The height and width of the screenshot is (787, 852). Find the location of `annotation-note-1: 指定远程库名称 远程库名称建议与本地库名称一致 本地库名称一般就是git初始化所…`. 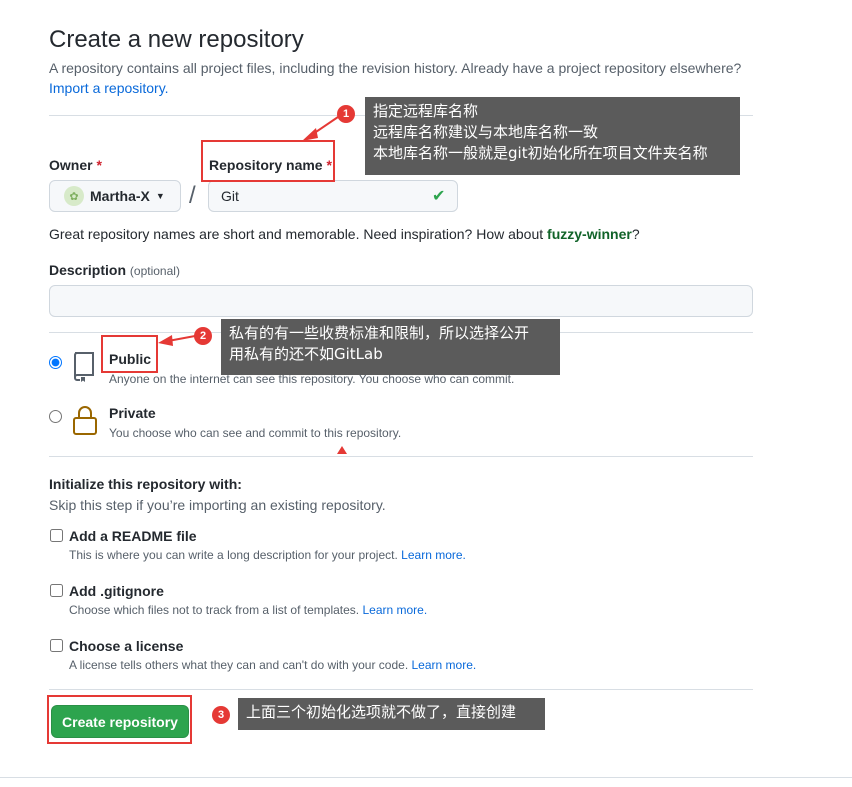

annotation-note-1: 指定远程库名称 远程库名称建议与本地库名称一致 本地库名称一般就是git初始化所… is located at coordinates (552, 136).